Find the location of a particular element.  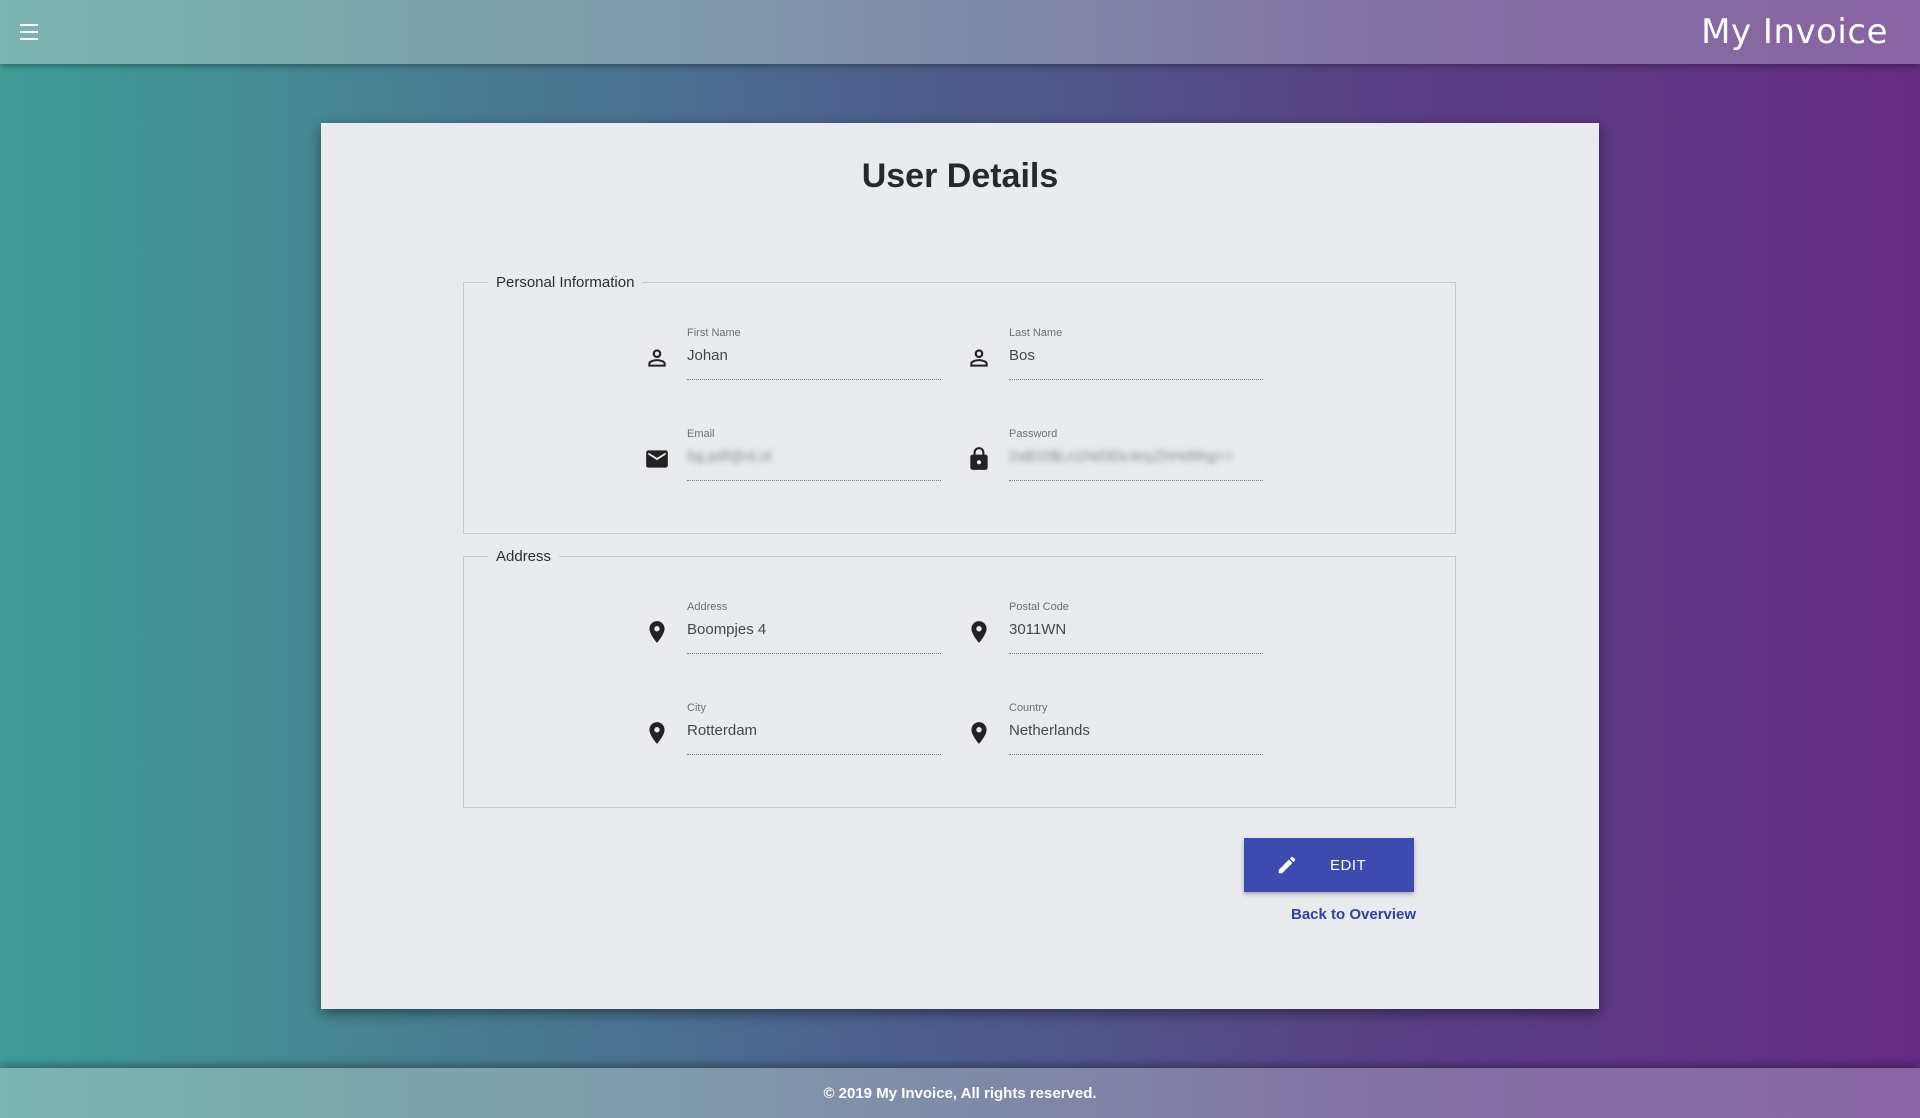

password-label: Password is located at coordinates (1033, 434).